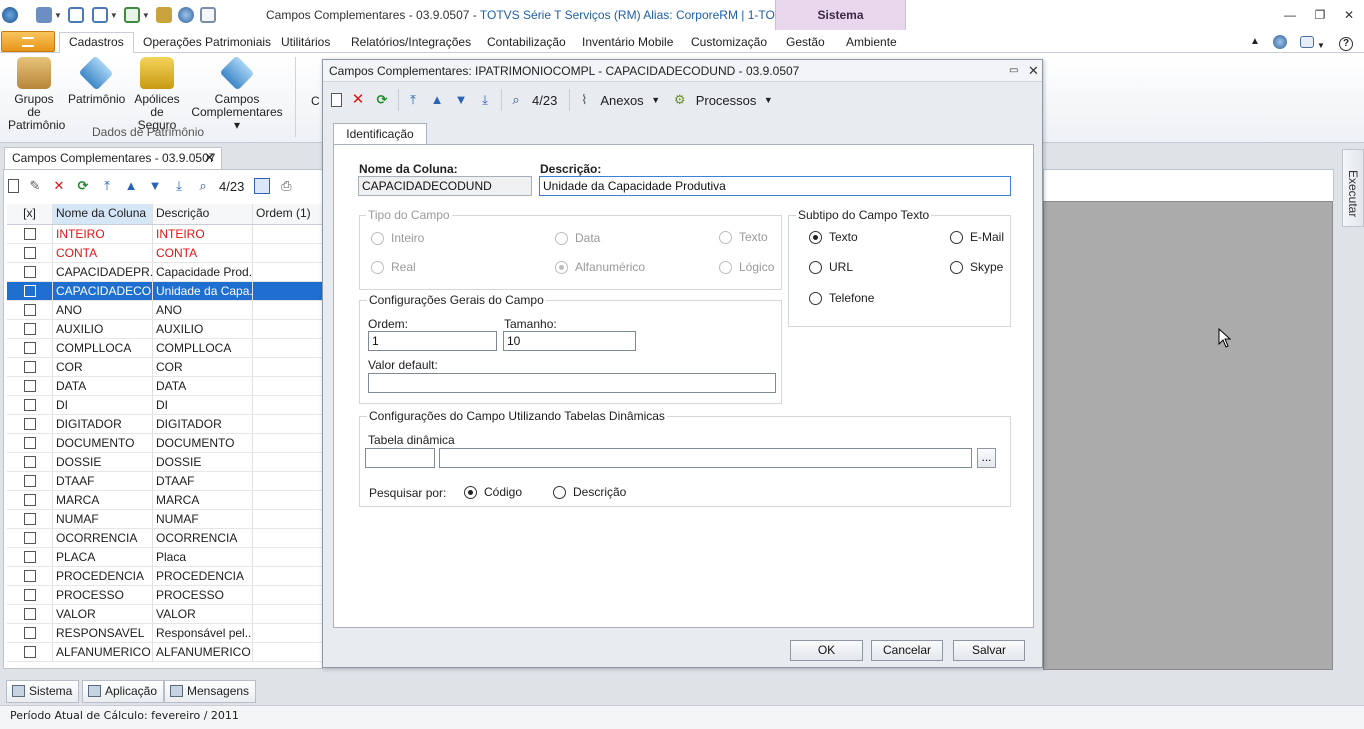 The image size is (1364, 729). What do you see at coordinates (103, 214) in the screenshot?
I see `column-header-nome: Nome da Coluna` at bounding box center [103, 214].